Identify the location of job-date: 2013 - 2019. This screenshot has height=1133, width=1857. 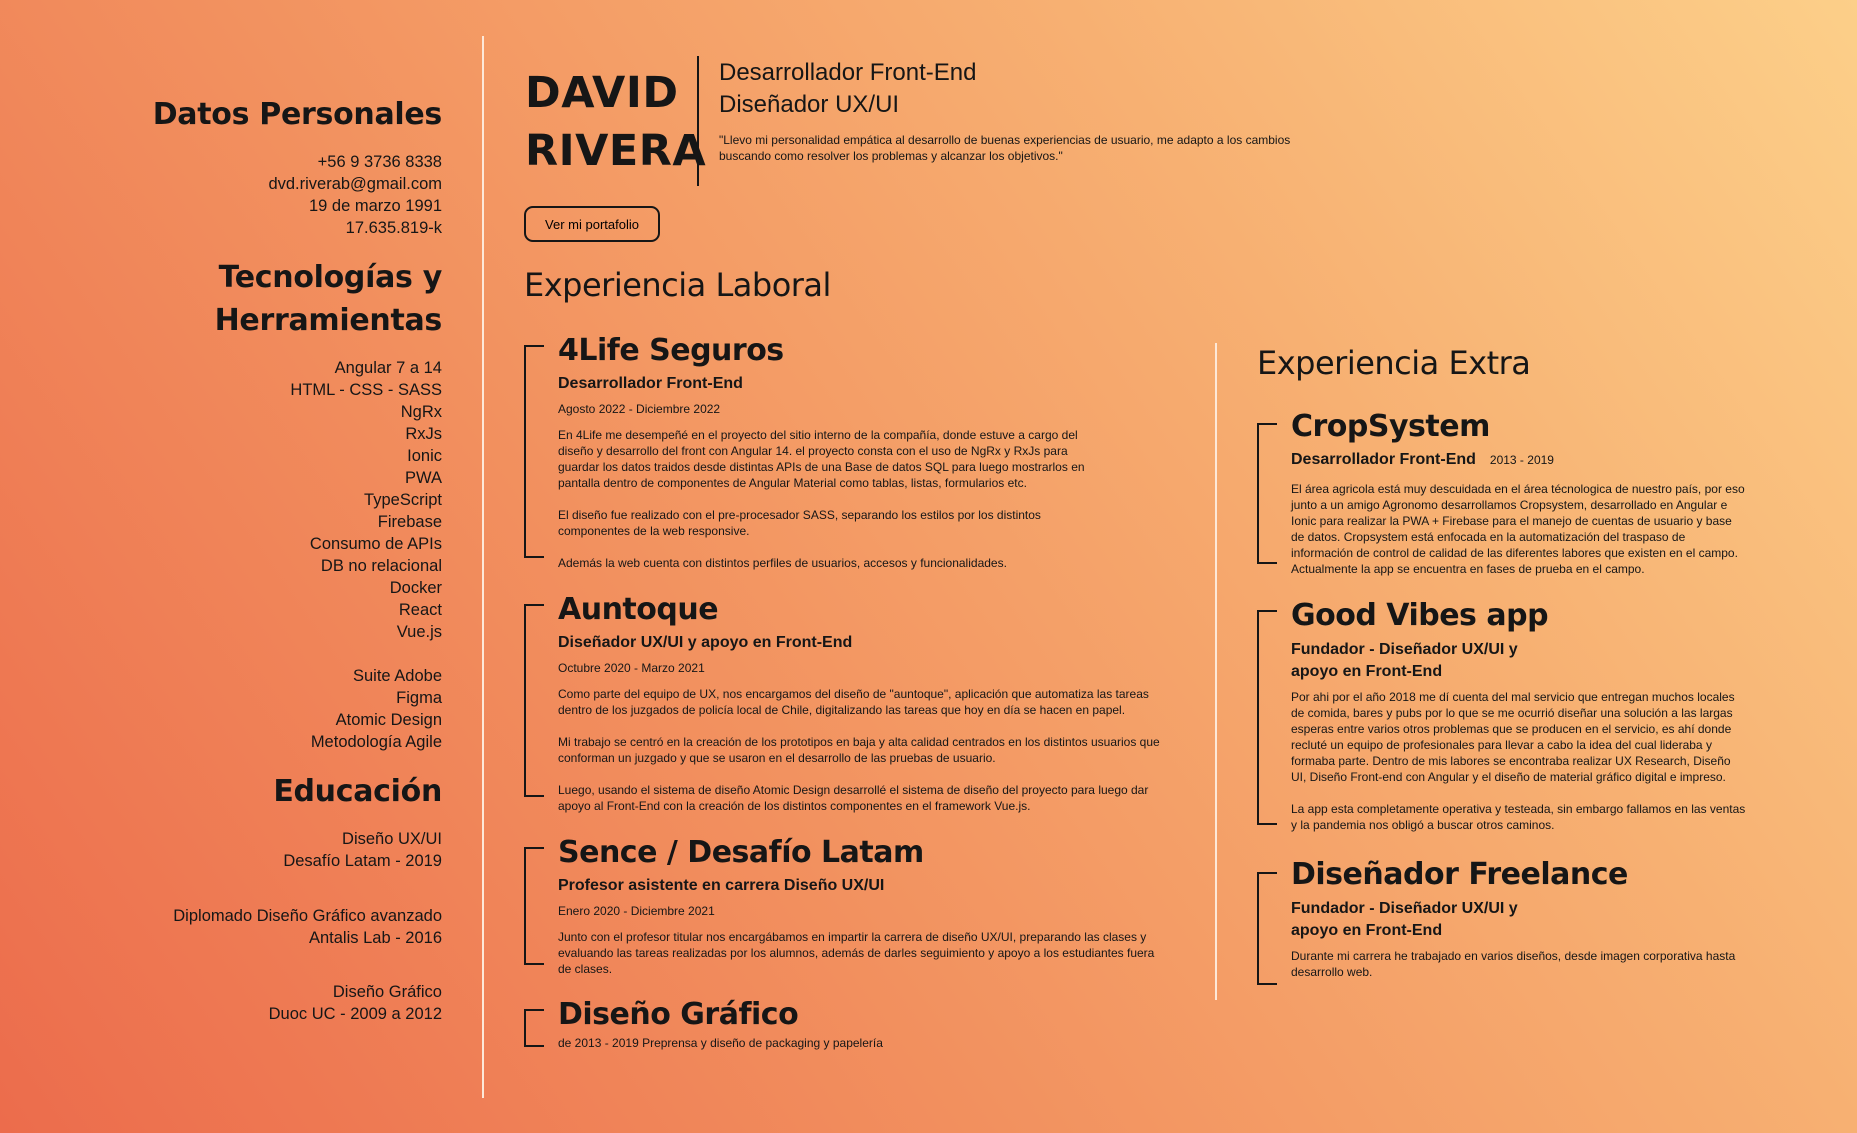
(1521, 460).